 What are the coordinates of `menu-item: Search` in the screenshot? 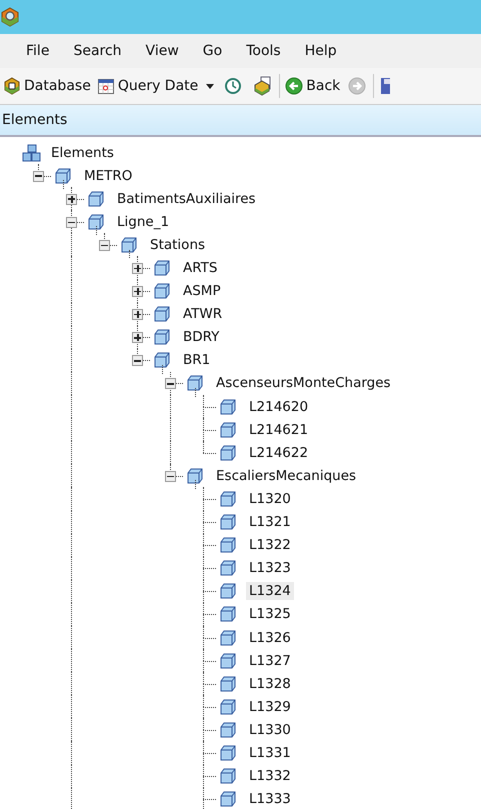 It's located at (97, 51).